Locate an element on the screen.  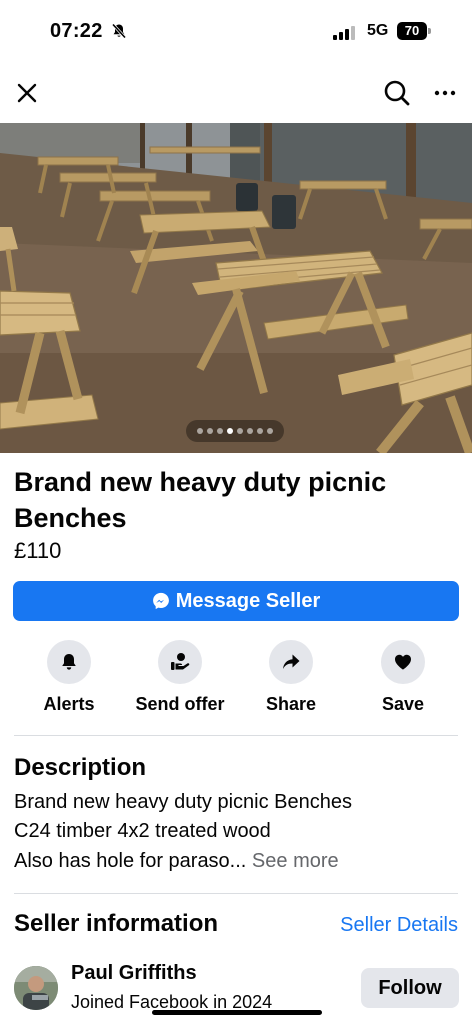
description-heading: Description is located at coordinates (80, 767).